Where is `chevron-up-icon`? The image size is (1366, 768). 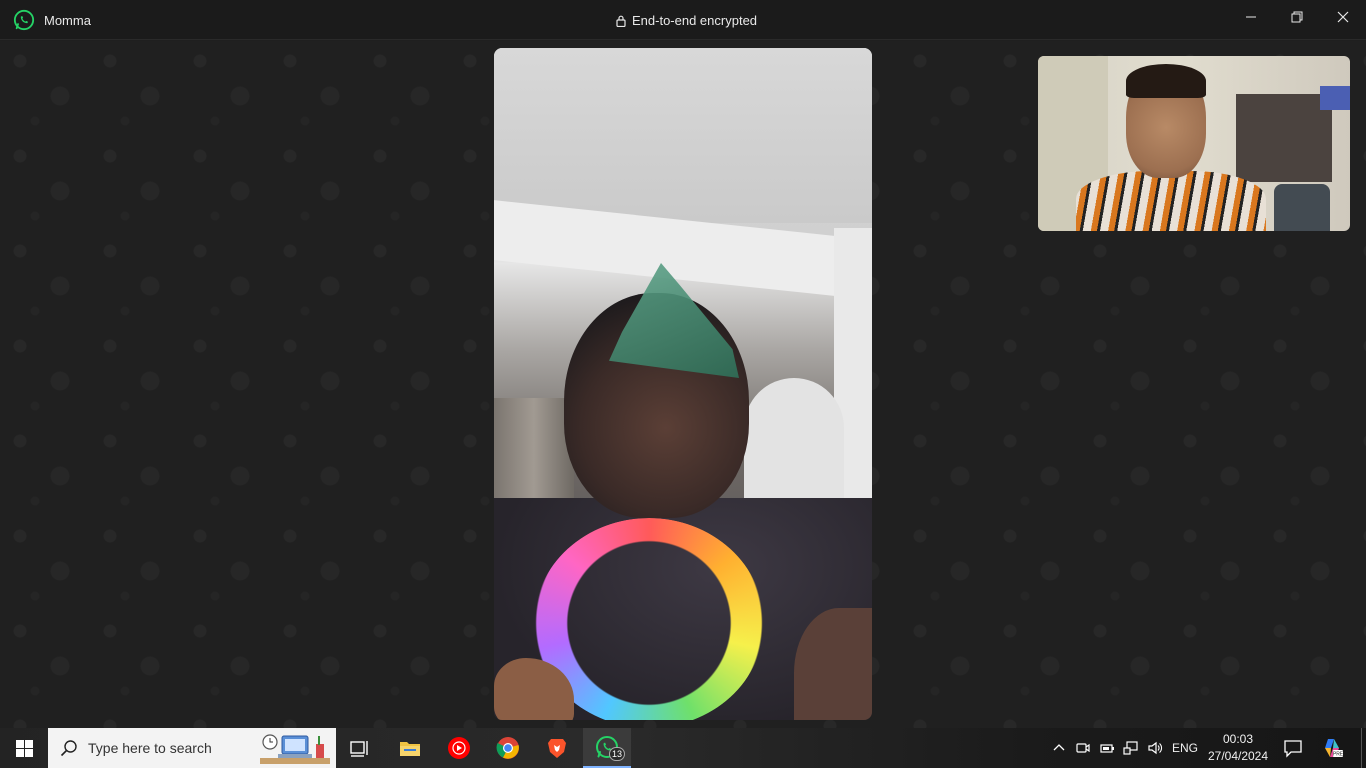 chevron-up-icon is located at coordinates (1059, 747).